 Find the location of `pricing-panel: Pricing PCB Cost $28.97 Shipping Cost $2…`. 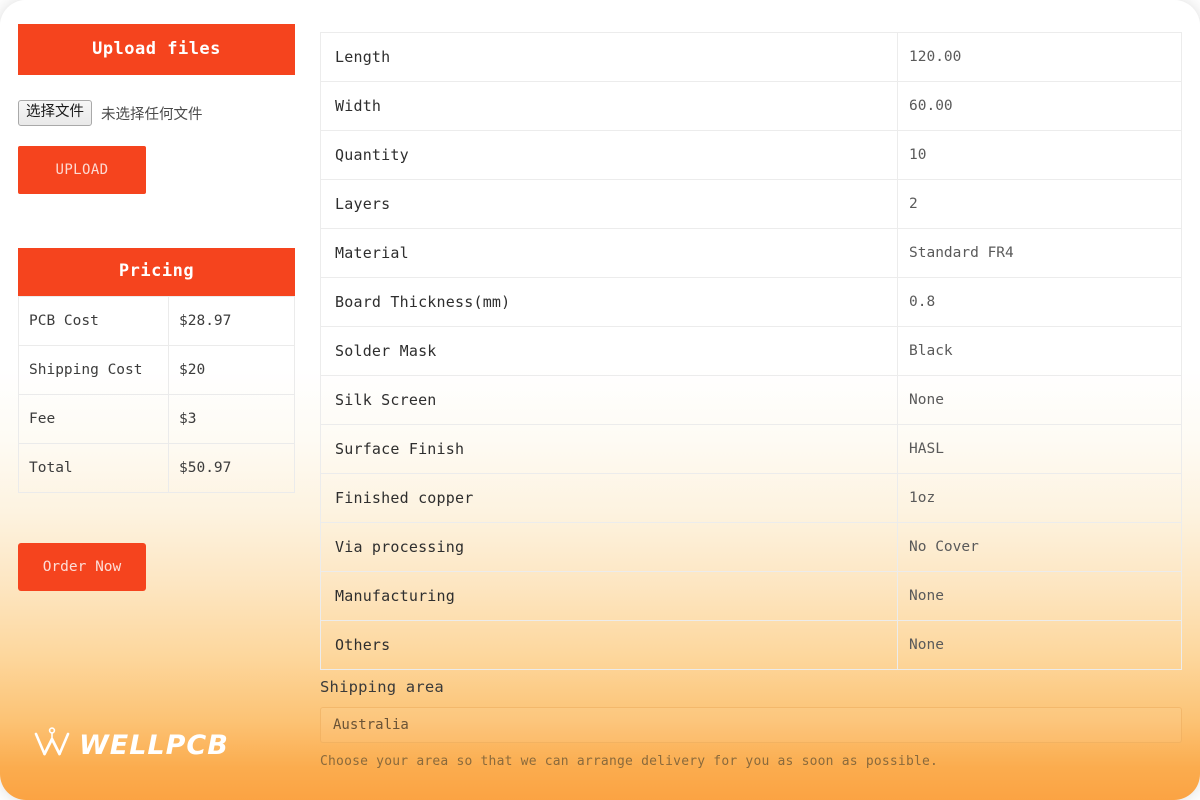

pricing-panel: Pricing PCB Cost $28.97 Shipping Cost $2… is located at coordinates (156, 370).